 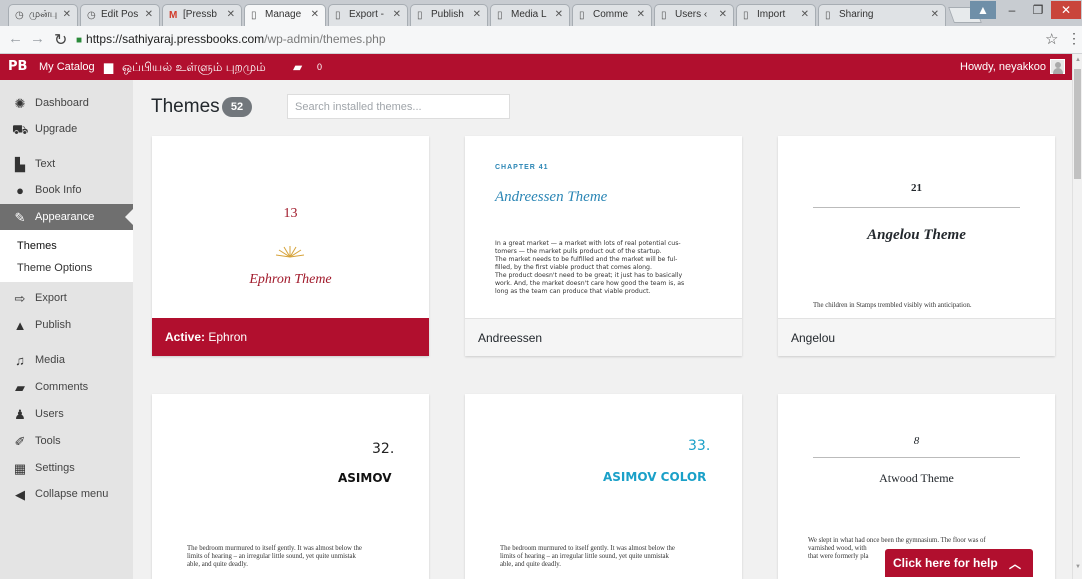 I want to click on sidebar-item-tools: ✐ Tools, so click(x=66, y=441).